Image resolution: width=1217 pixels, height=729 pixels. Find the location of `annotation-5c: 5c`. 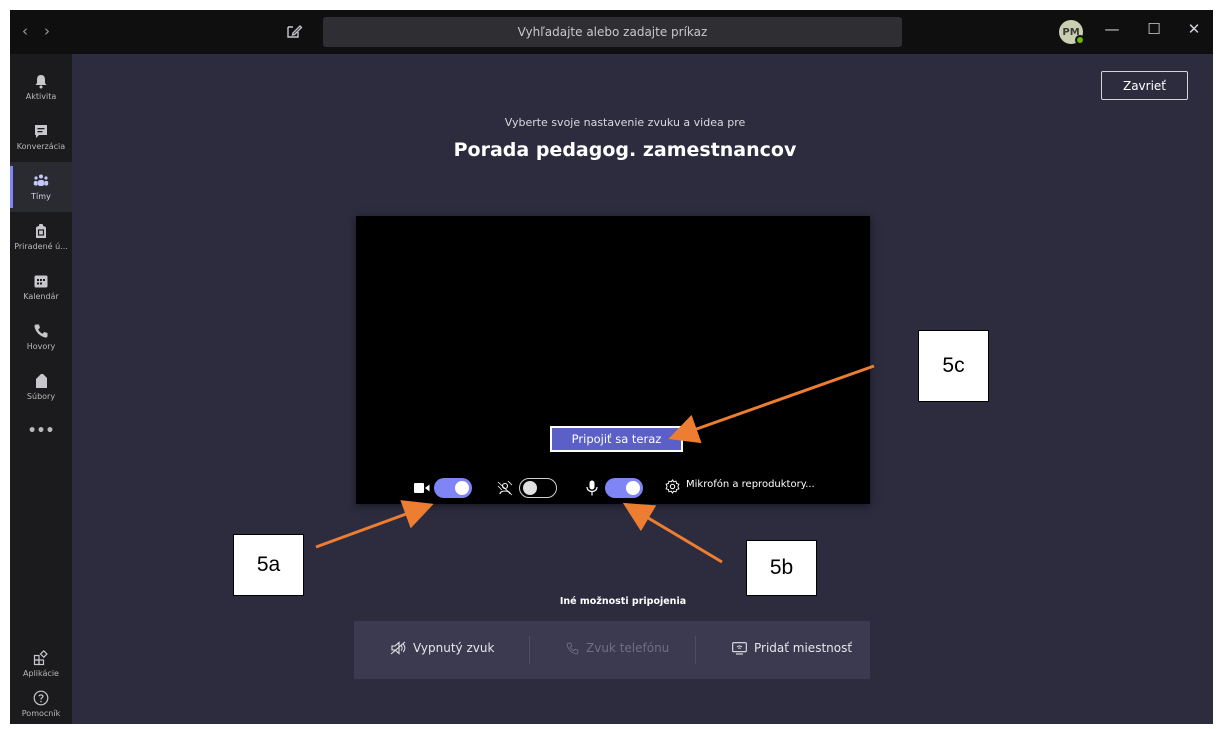

annotation-5c: 5c is located at coordinates (953, 366).